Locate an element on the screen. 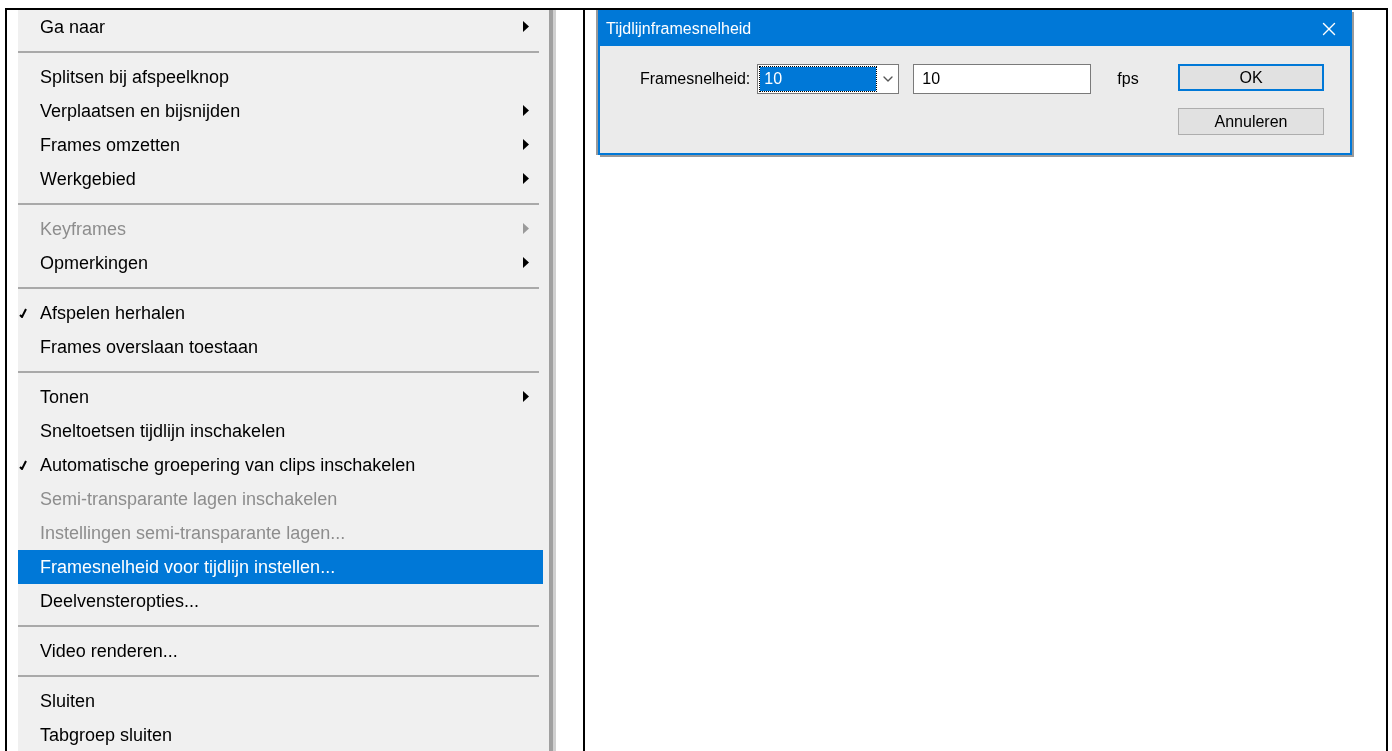 The image size is (1392, 751). menu-item: Ga naar is located at coordinates (280, 27).